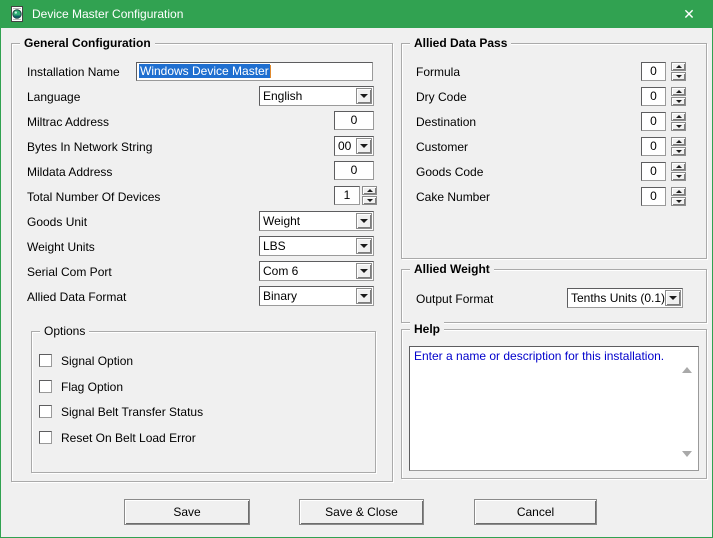 This screenshot has width=713, height=538. I want to click on destination-spinner, so click(678, 121).